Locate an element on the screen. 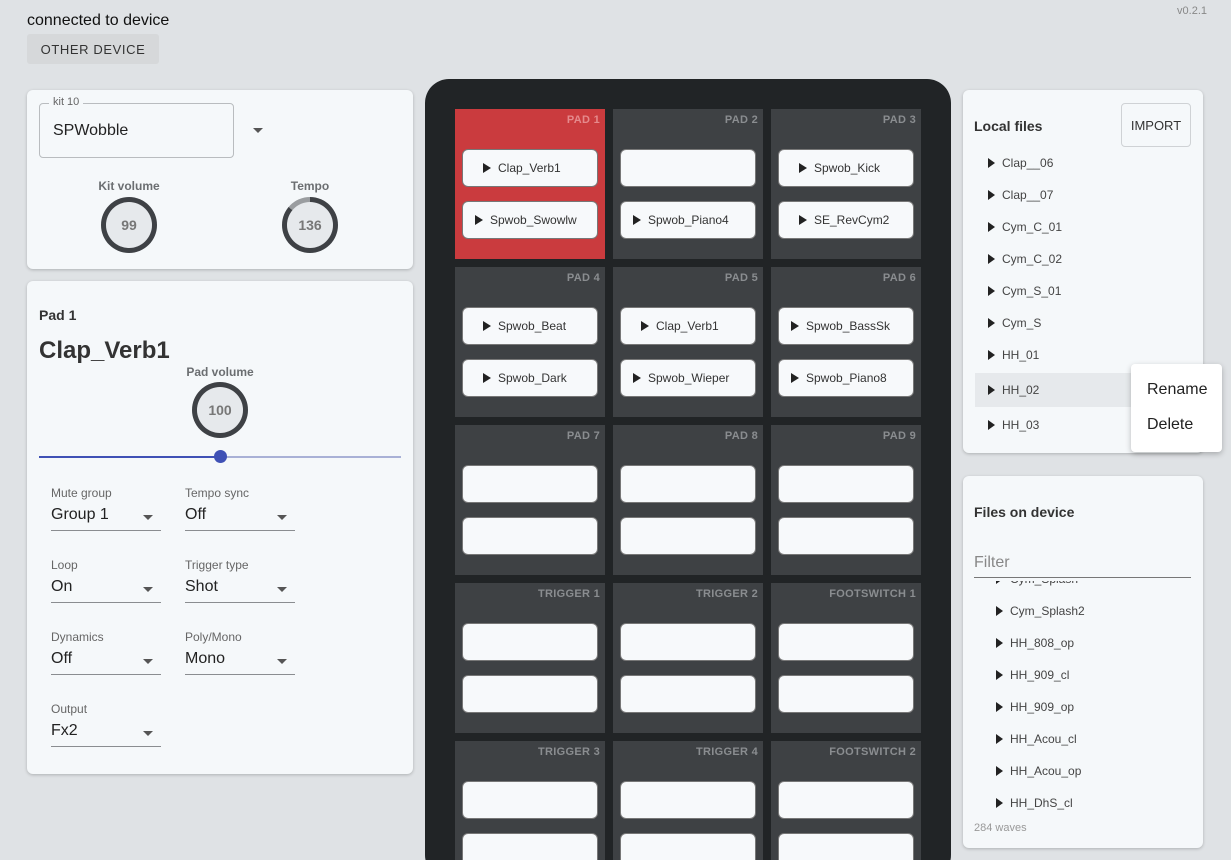 This screenshot has width=1231, height=860. other-device-button: OTHER DEVICE is located at coordinates (93, 49).